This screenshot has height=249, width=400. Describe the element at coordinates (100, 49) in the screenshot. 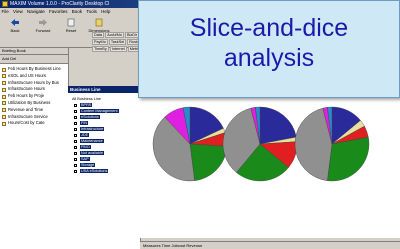

I see `dim-tab: TimeBy` at that location.